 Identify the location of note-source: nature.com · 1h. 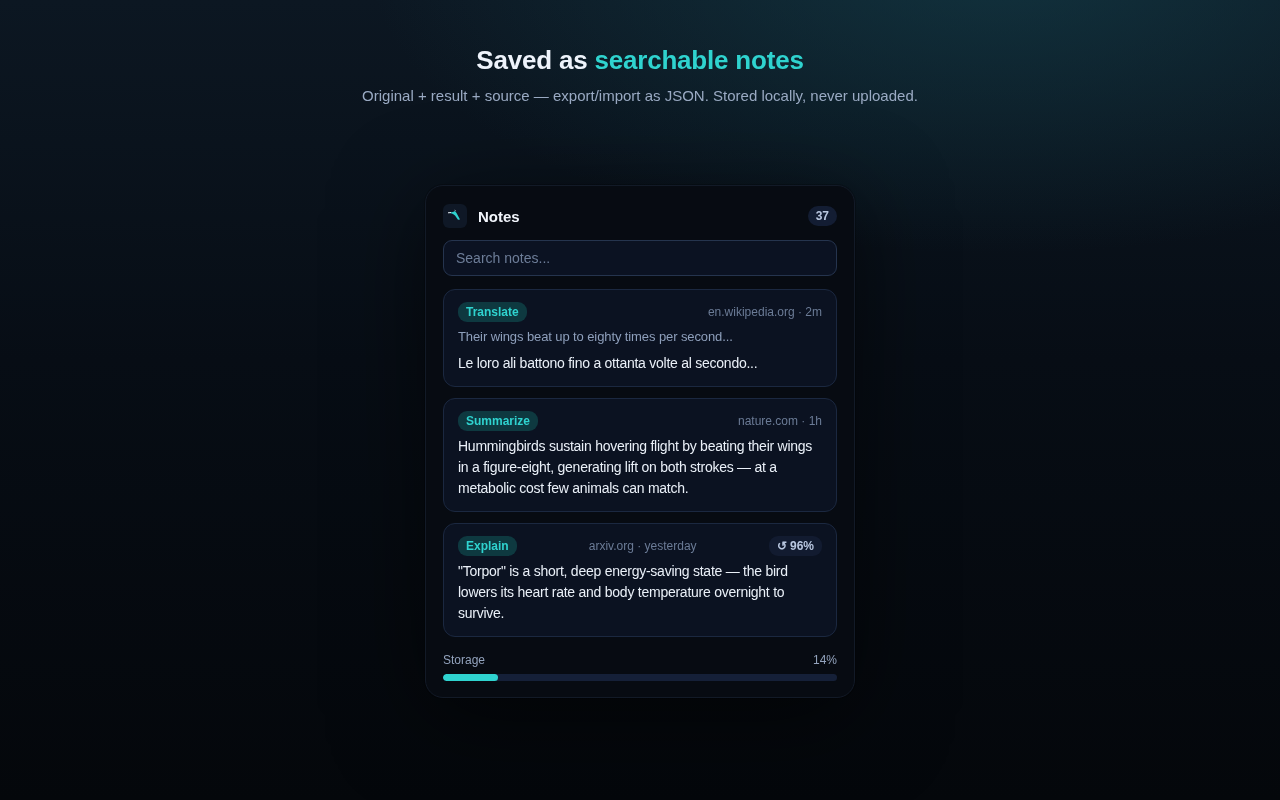
(779, 421).